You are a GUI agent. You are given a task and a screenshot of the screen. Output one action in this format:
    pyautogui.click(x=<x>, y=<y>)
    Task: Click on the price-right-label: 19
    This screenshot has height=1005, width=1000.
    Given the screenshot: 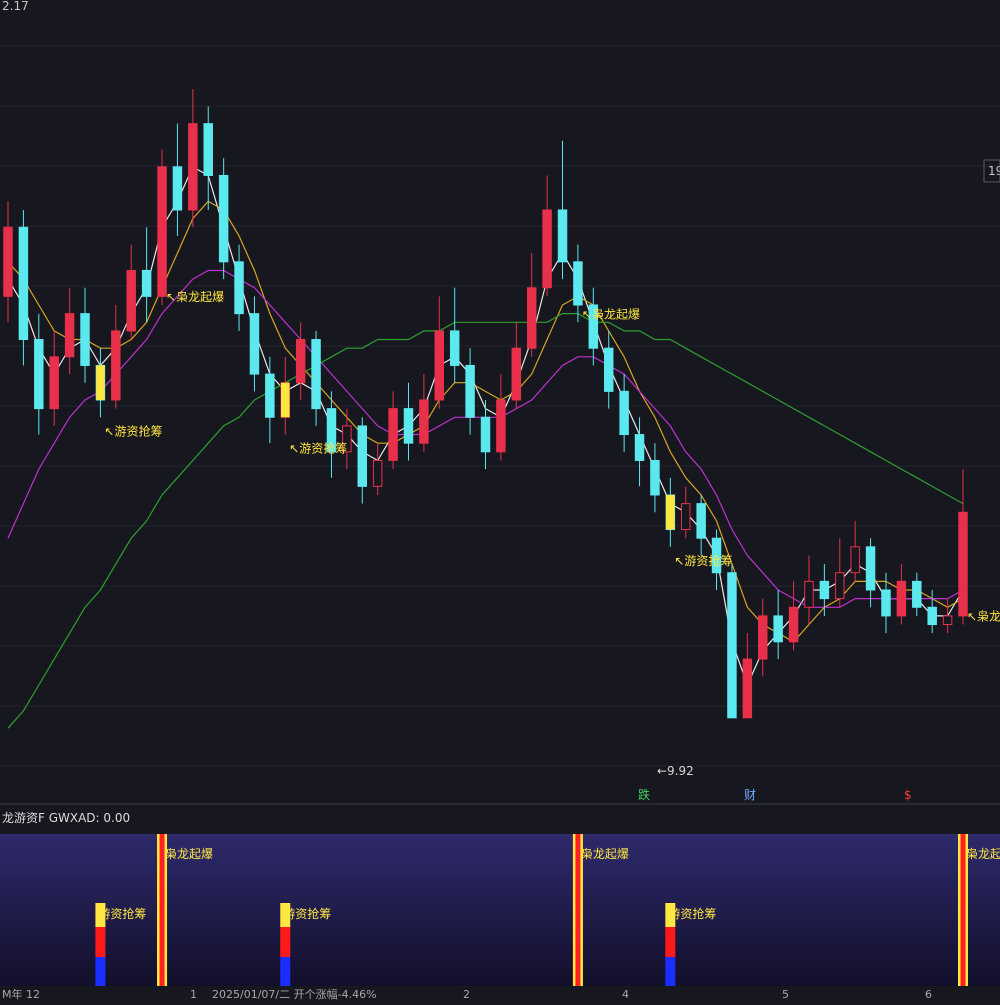 What is the action you would take?
    pyautogui.click(x=994, y=171)
    